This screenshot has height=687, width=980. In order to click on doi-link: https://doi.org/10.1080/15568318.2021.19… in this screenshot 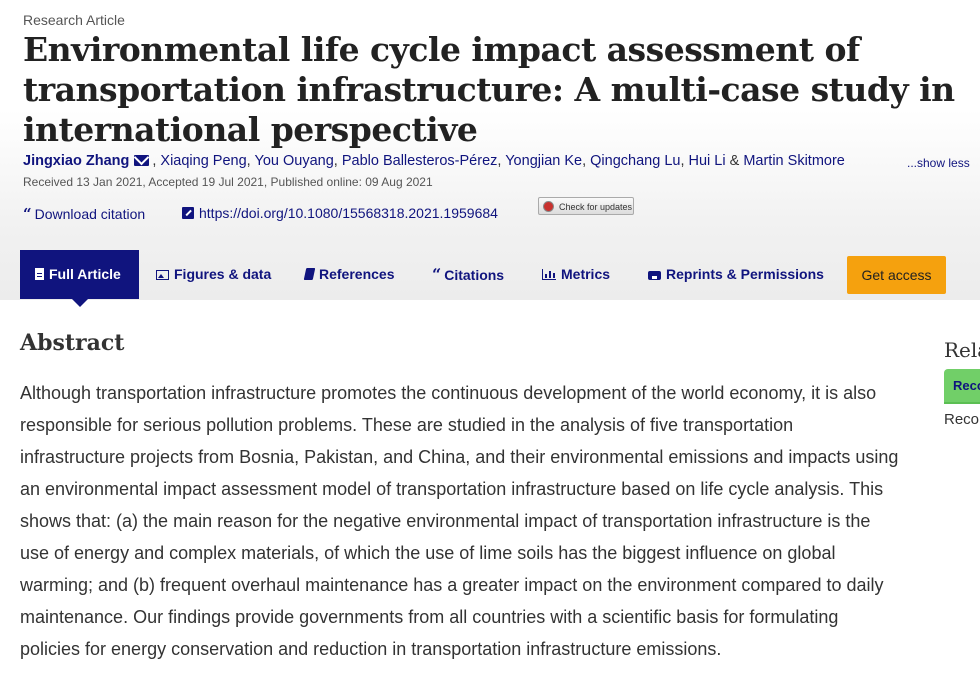, I will do `click(340, 213)`.